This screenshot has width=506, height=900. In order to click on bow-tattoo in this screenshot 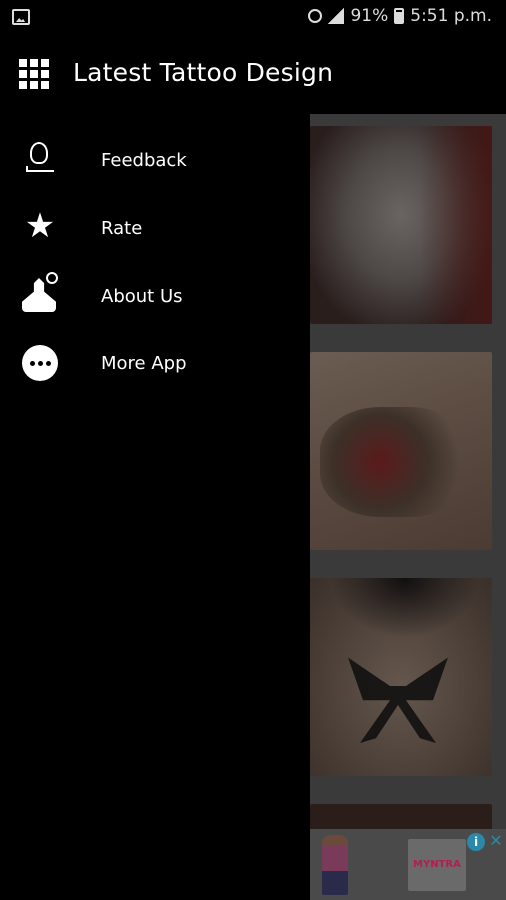, I will do `click(398, 700)`.